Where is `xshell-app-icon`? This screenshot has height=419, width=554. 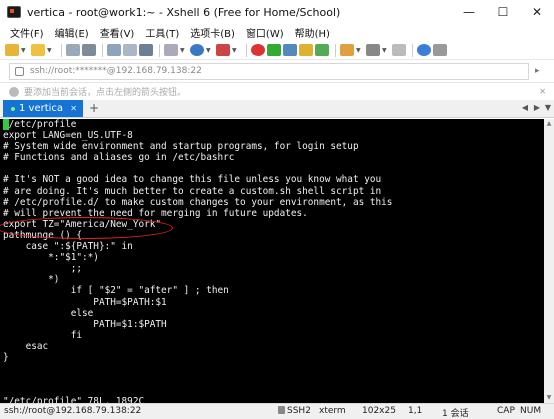 xshell-app-icon is located at coordinates (14, 12).